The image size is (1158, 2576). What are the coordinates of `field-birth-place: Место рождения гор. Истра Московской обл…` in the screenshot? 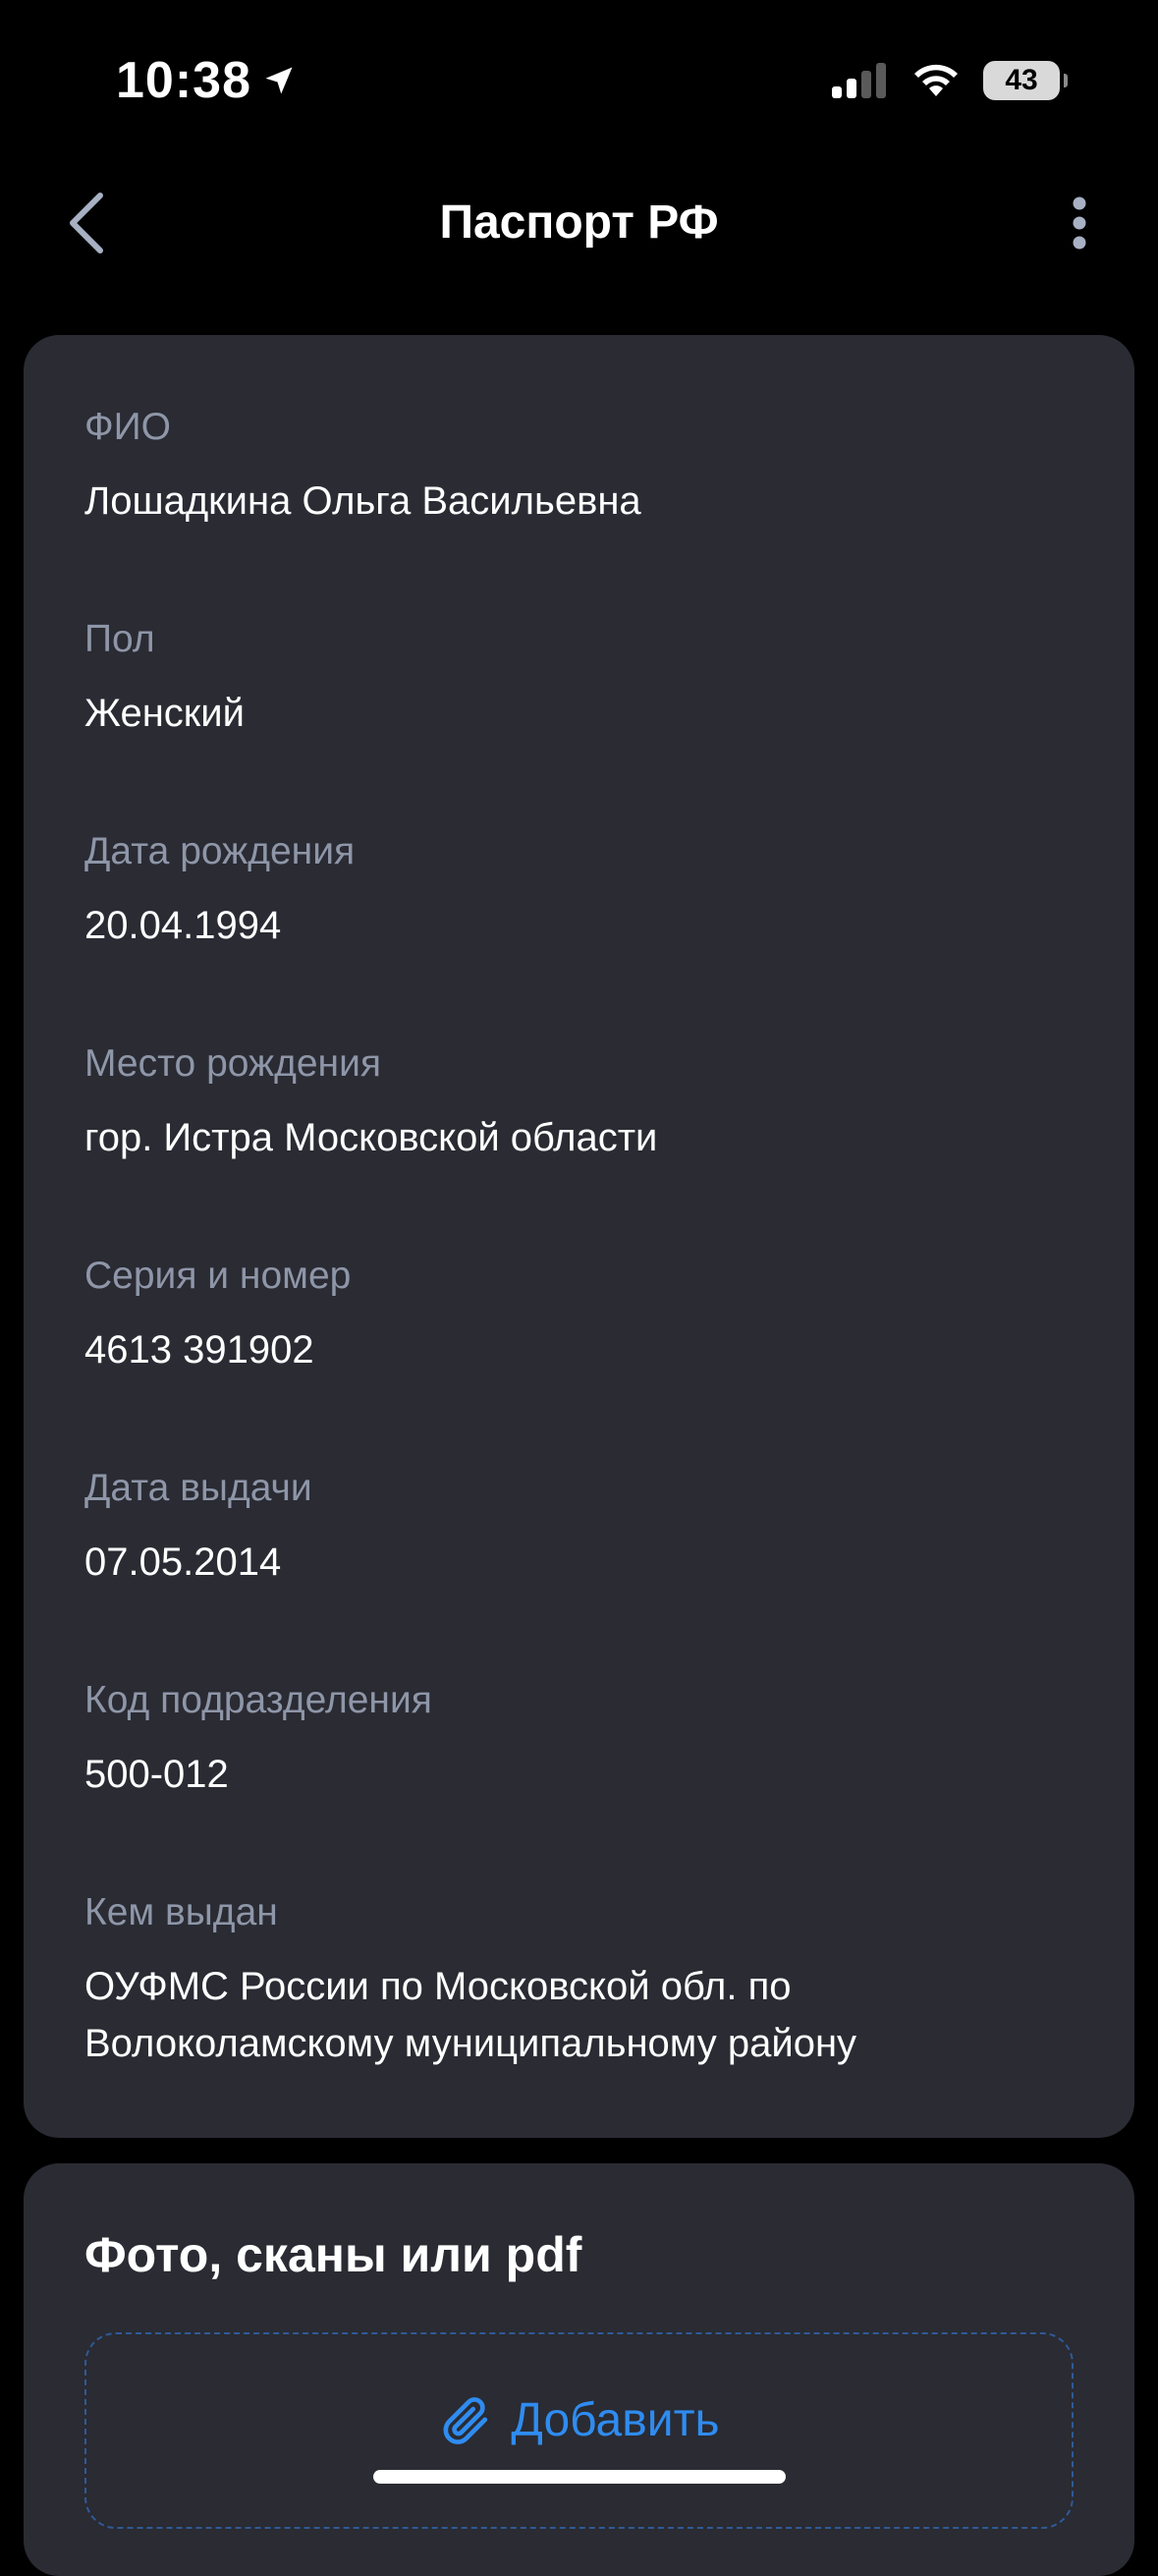 It's located at (579, 1103).